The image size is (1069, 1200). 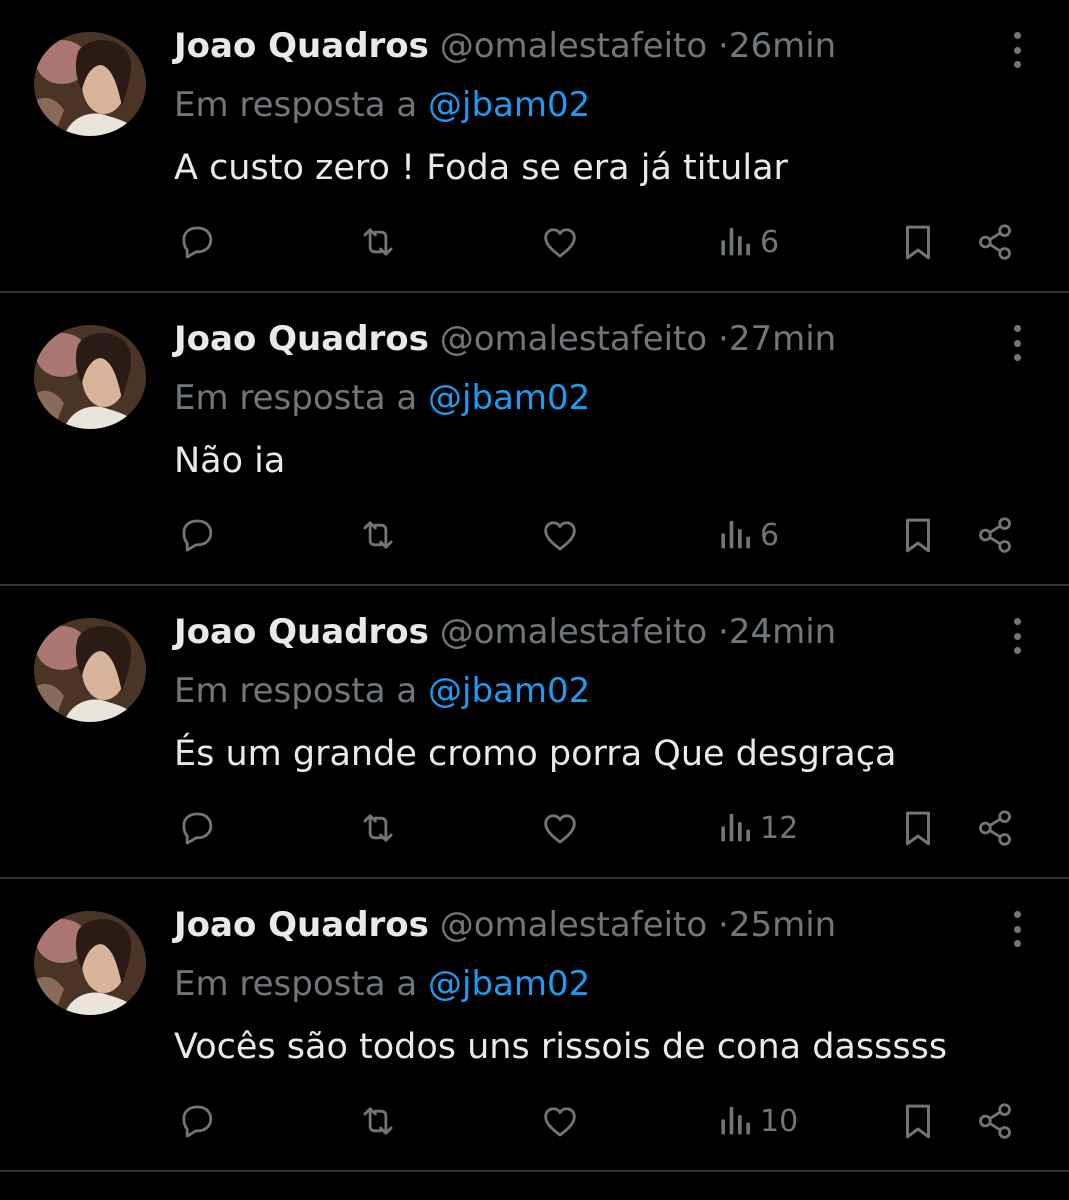 What do you see at coordinates (782, 632) in the screenshot?
I see `timestamp: 24min` at bounding box center [782, 632].